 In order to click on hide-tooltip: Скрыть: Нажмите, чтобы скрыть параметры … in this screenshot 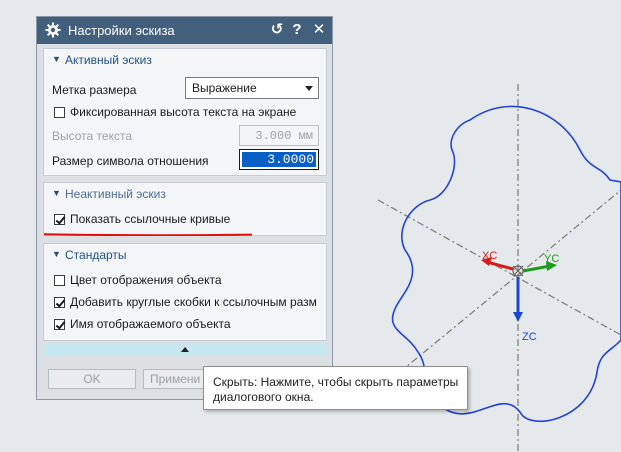, I will do `click(335, 388)`.